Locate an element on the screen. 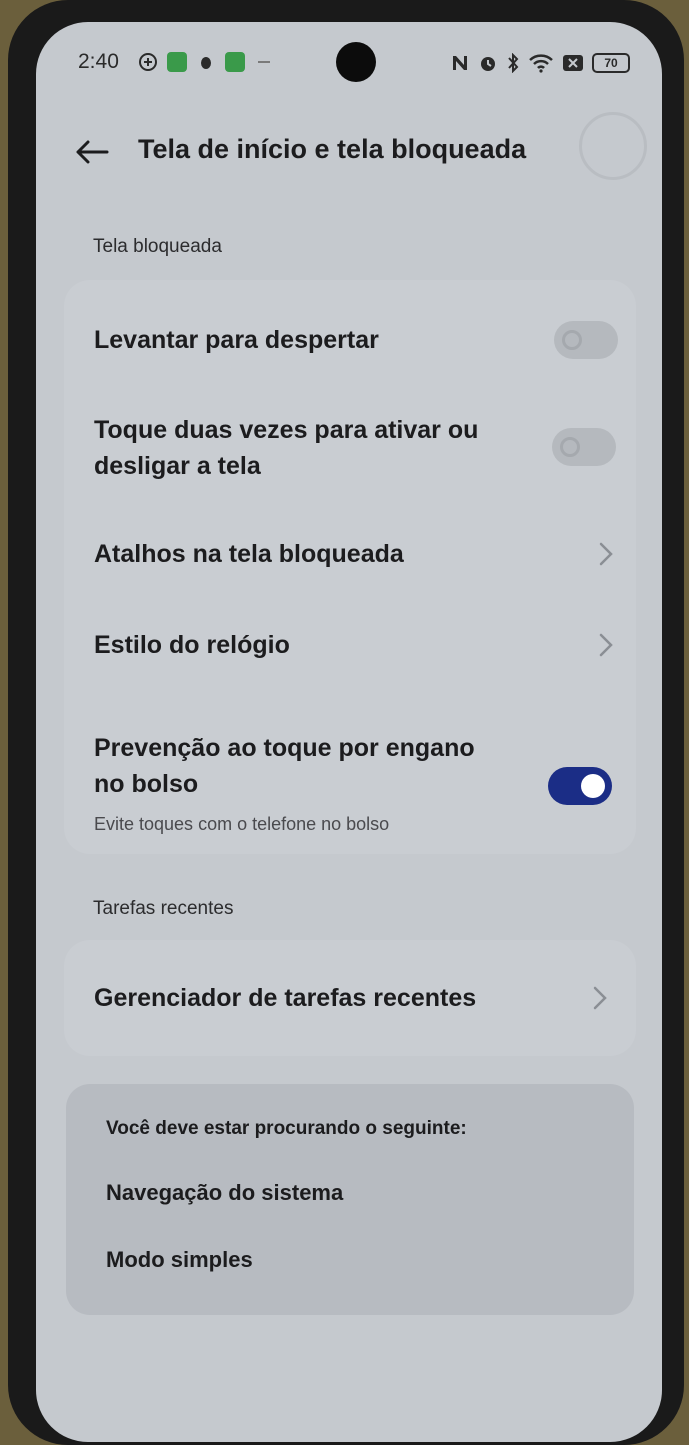 Image resolution: width=689 pixels, height=1445 pixels. setting-title-line2: desligar a tela is located at coordinates (177, 466).